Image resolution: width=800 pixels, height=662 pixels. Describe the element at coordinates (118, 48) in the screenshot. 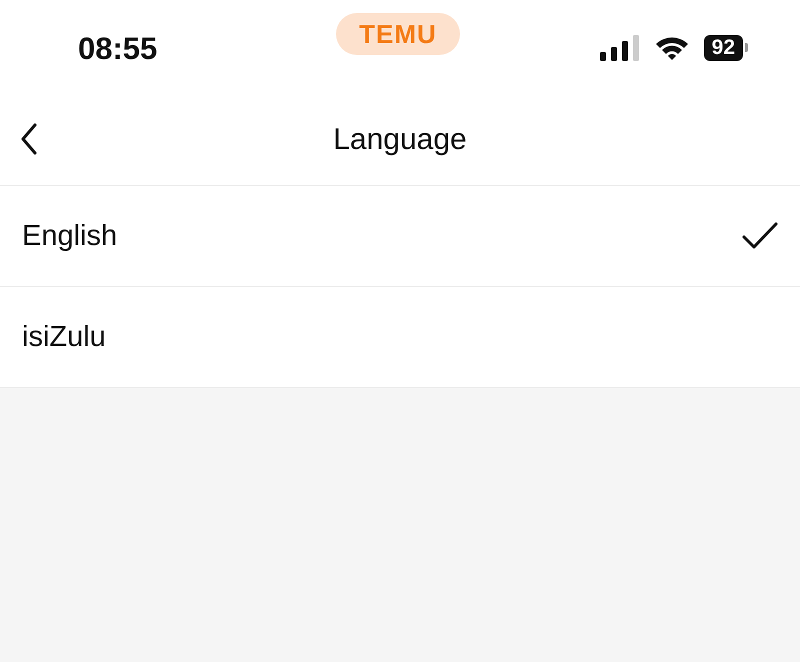

I see `clock-time: 08:55` at that location.